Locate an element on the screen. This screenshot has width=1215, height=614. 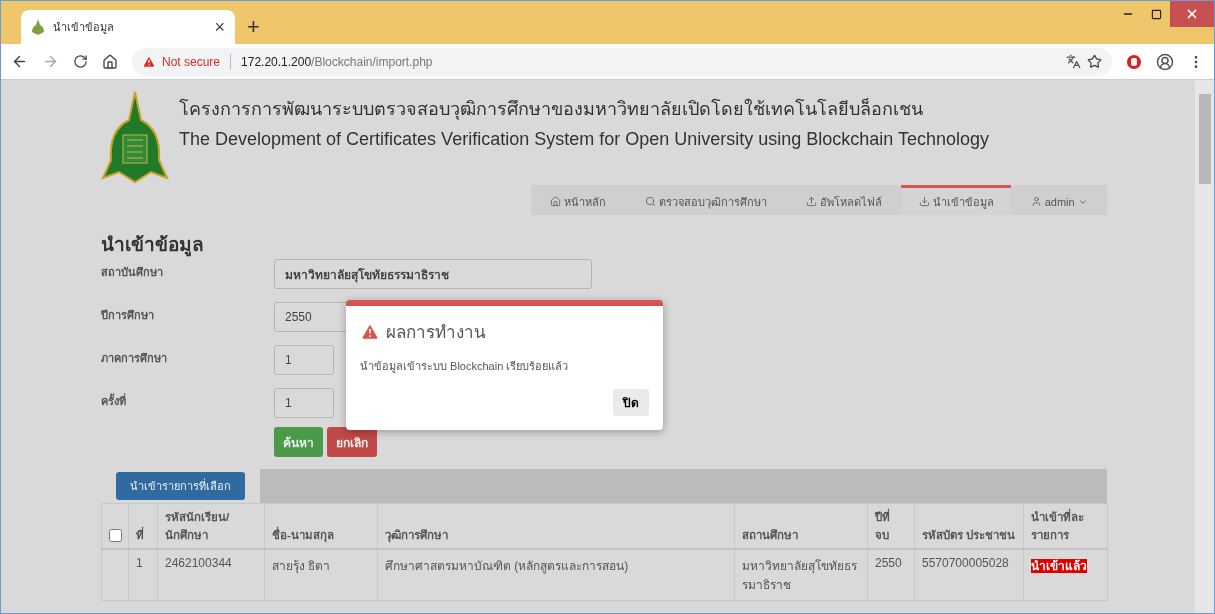
table-cell: 1 is located at coordinates (143, 575).